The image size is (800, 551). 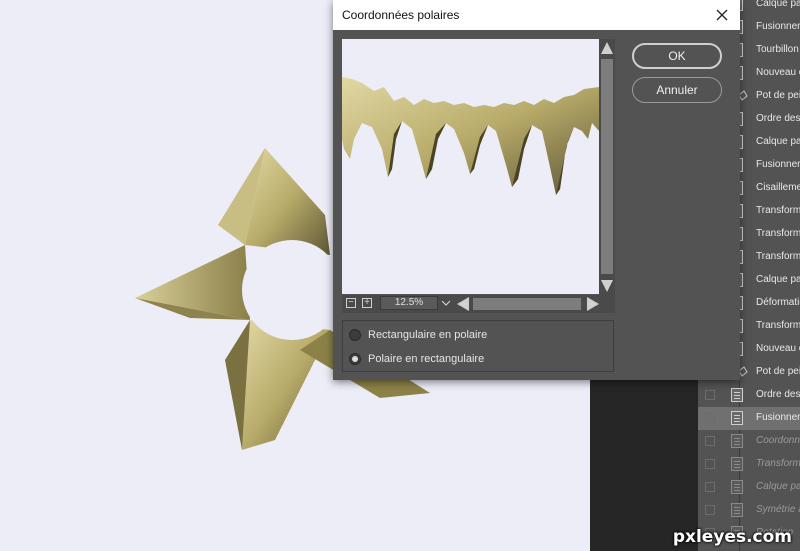 I want to click on scroll-up-icon, so click(x=607, y=48).